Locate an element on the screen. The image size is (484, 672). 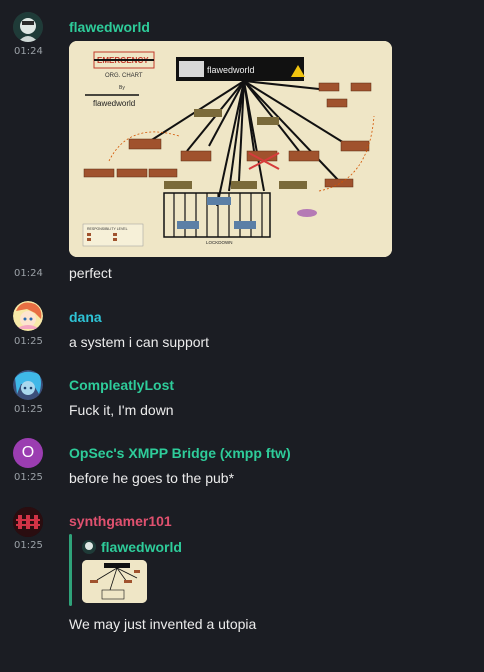
reply-author-name: flawedworld is located at coordinates (141, 547).